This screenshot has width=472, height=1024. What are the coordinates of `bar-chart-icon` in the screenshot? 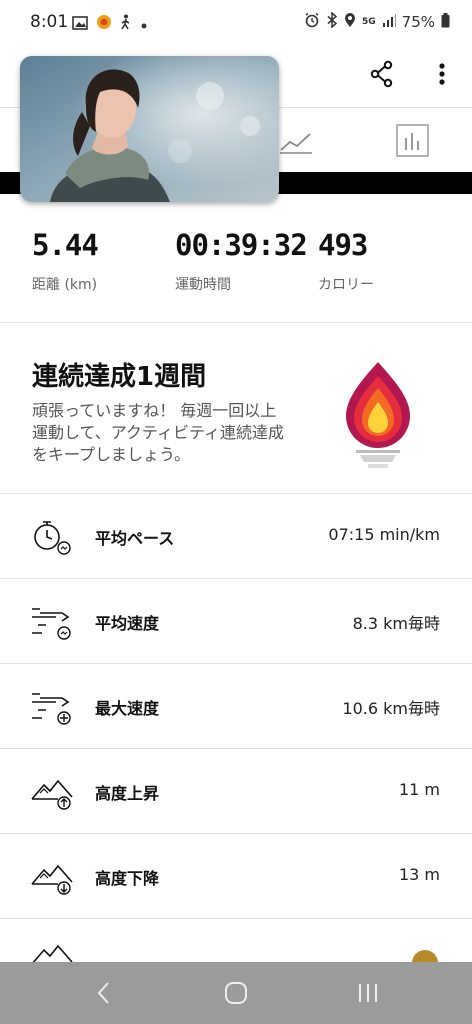 It's located at (413, 143).